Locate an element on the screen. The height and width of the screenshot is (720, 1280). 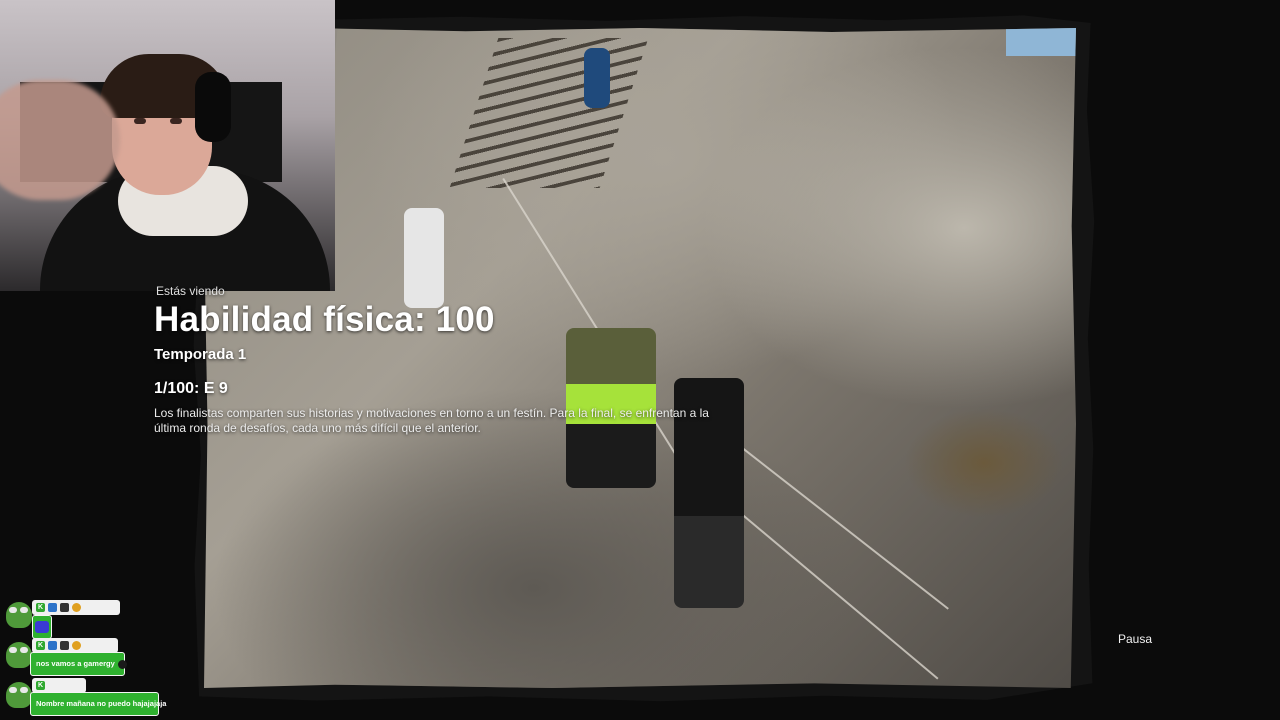
hiker-white-jacket is located at coordinates (424, 258).